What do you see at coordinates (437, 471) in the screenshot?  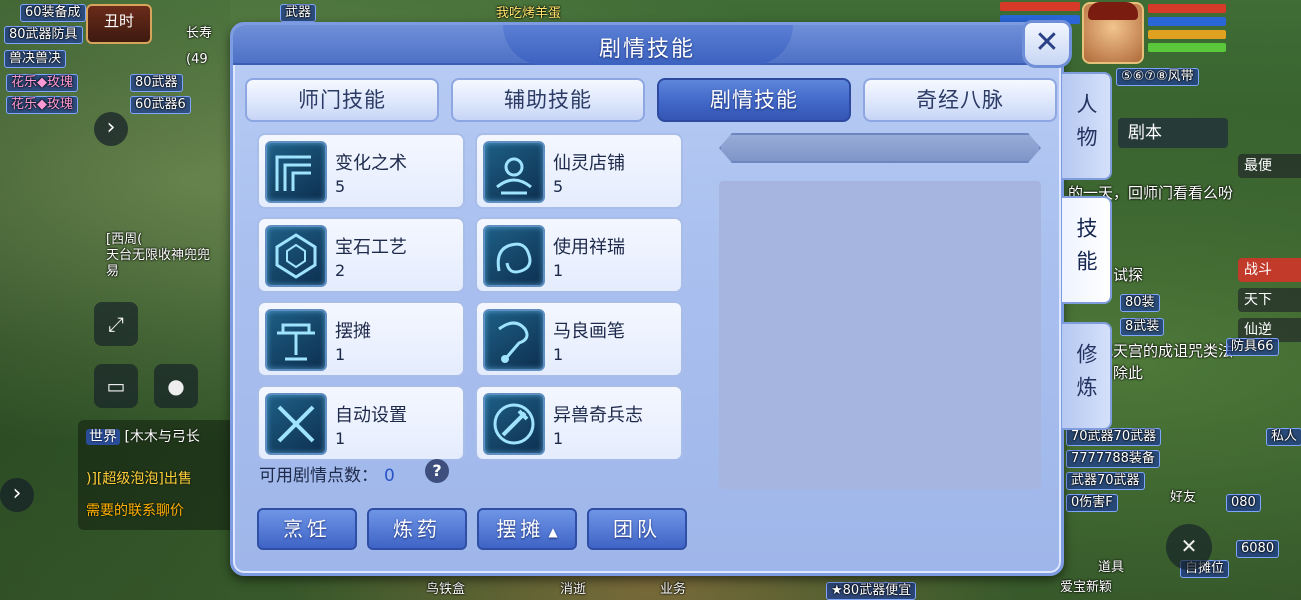 I see `help-icon: ?` at bounding box center [437, 471].